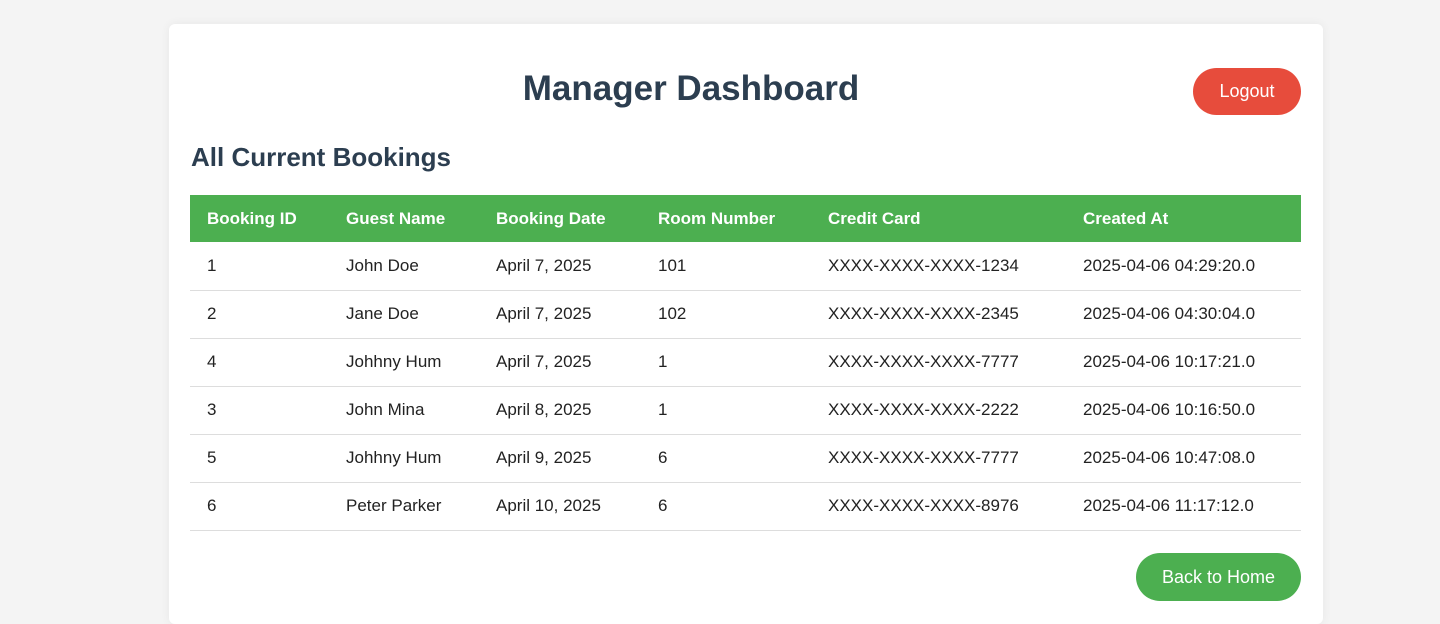 The height and width of the screenshot is (624, 1440). What do you see at coordinates (1183, 506) in the screenshot?
I see `cell-created-at: 2025-04-06 11:17:12.0` at bounding box center [1183, 506].